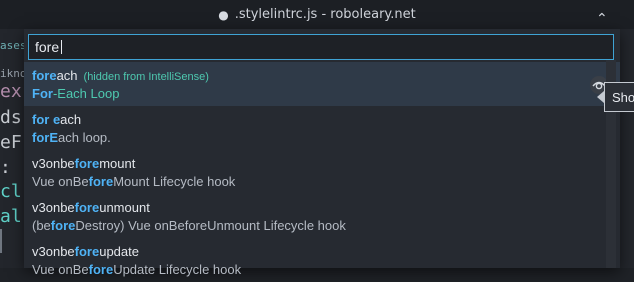 The height and width of the screenshot is (282, 634). I want to click on title-bar: ● .stylelintrc.js - roboleary.net, so click(317, 14).